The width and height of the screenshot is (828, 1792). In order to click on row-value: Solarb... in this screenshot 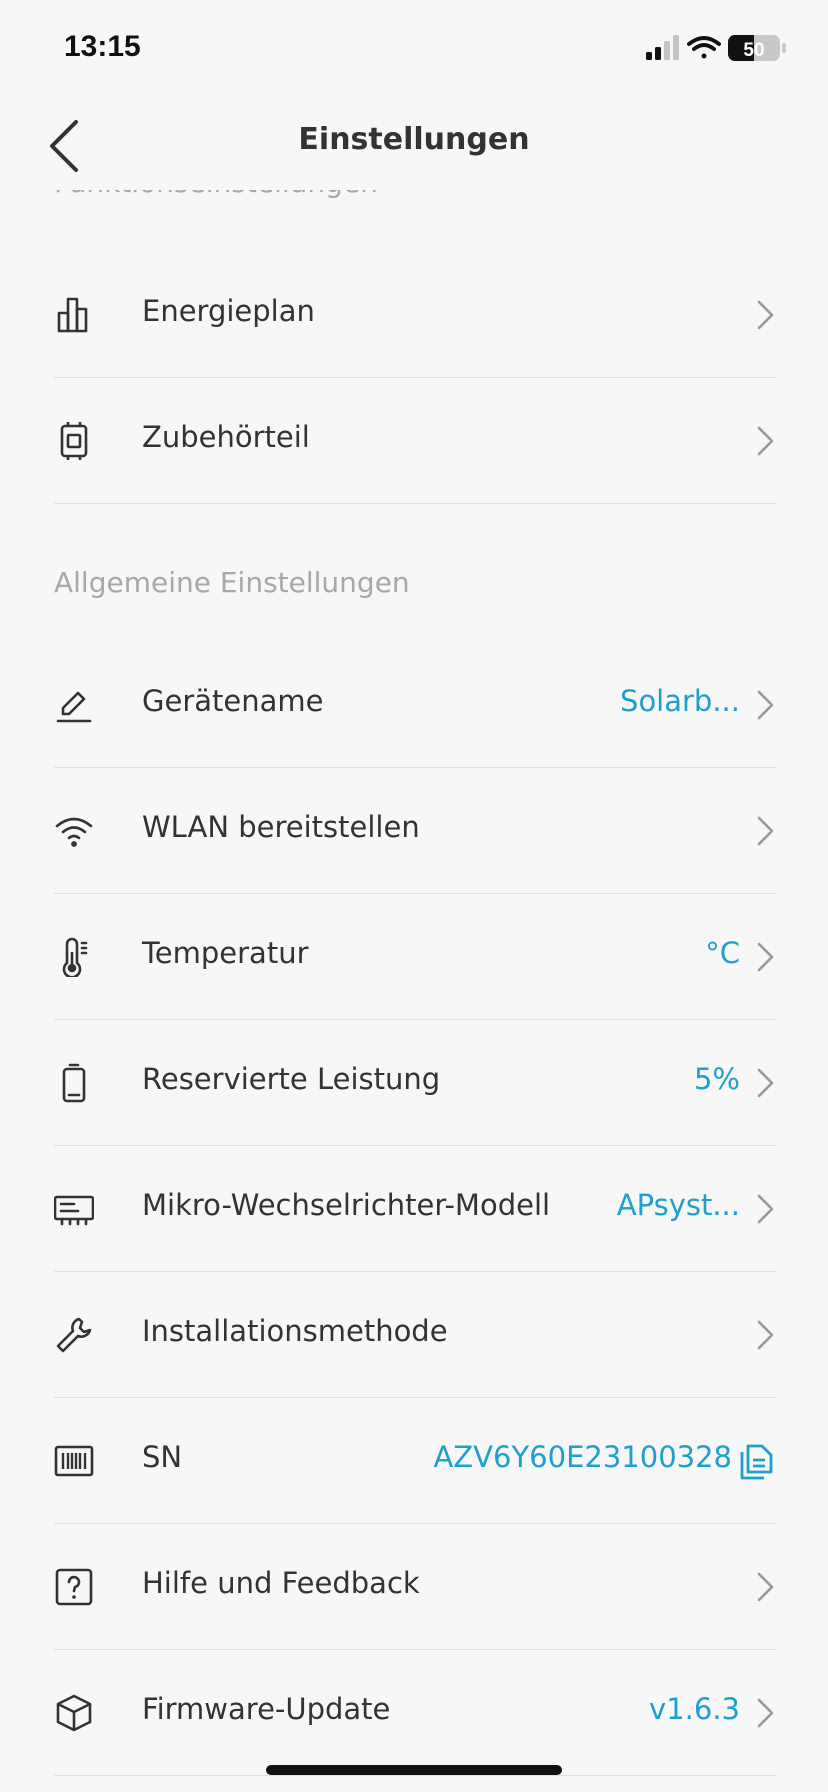, I will do `click(680, 701)`.